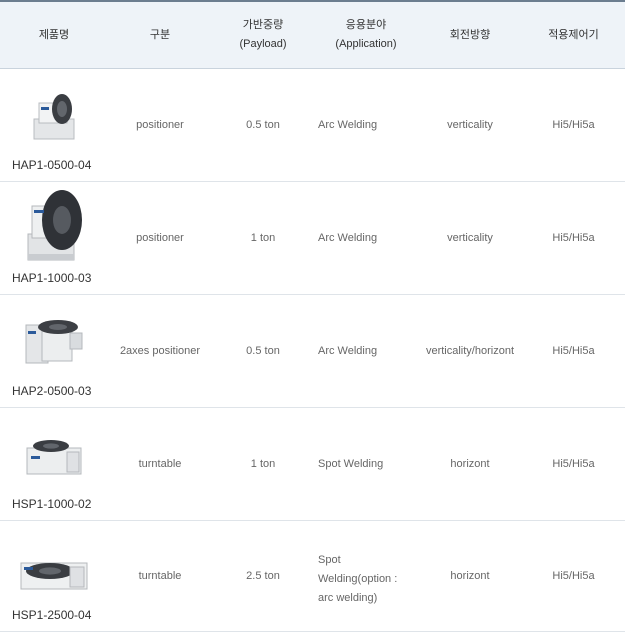  I want to click on header-product-name: 제품명, so click(54, 34).